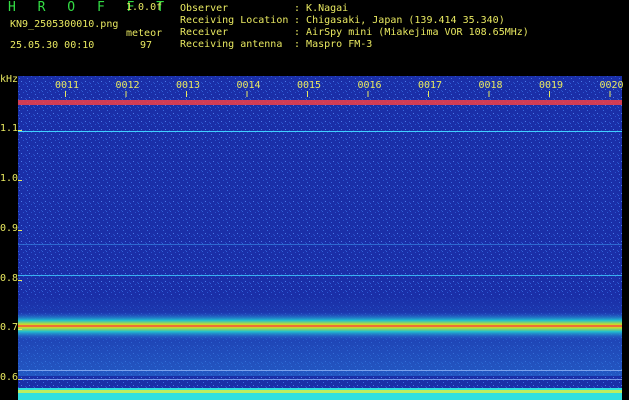 The width and height of the screenshot is (629, 400). Describe the element at coordinates (327, 8) in the screenshot. I see `info-value: K.Nagai` at that location.